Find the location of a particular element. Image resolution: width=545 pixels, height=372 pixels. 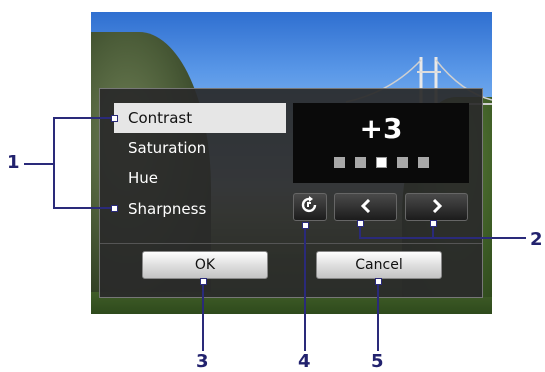

cancel-button: Cancel is located at coordinates (379, 265).